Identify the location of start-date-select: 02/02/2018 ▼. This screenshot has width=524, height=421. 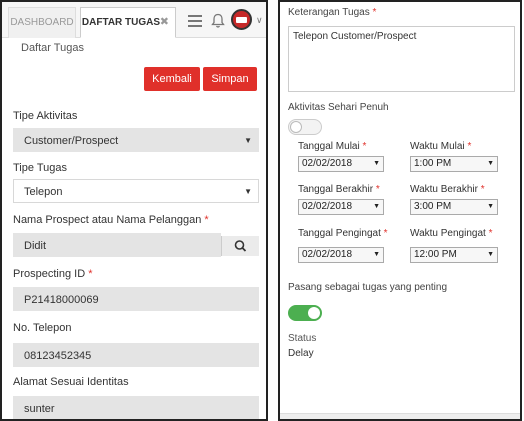
(341, 164).